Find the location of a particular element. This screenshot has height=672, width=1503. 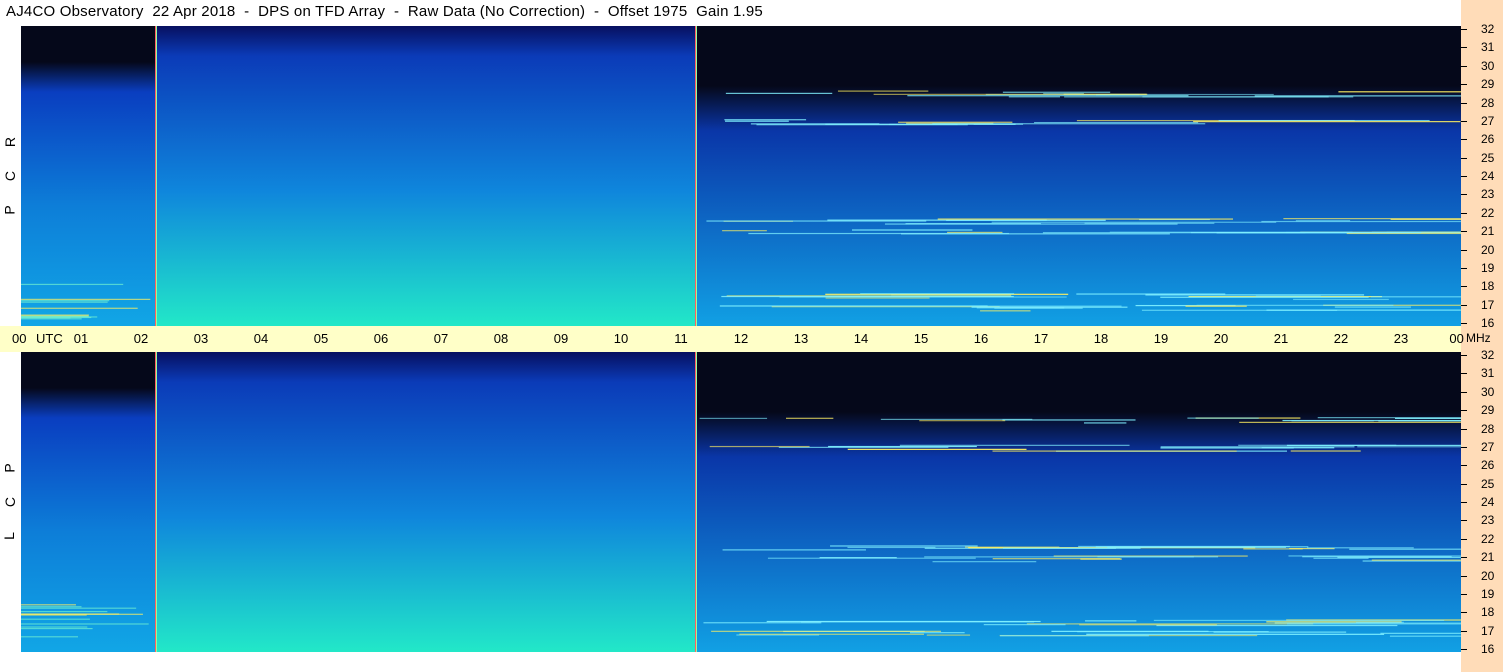

rcp-mhz-tick-label: 32 is located at coordinates (1488, 29).